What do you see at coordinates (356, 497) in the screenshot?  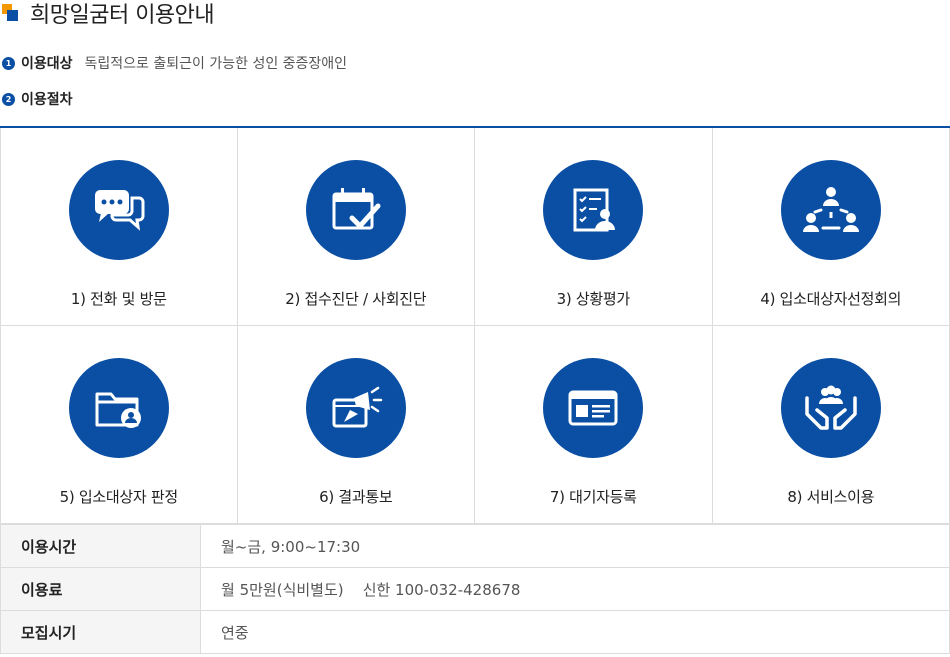 I see `step-label: 6) 결과통보` at bounding box center [356, 497].